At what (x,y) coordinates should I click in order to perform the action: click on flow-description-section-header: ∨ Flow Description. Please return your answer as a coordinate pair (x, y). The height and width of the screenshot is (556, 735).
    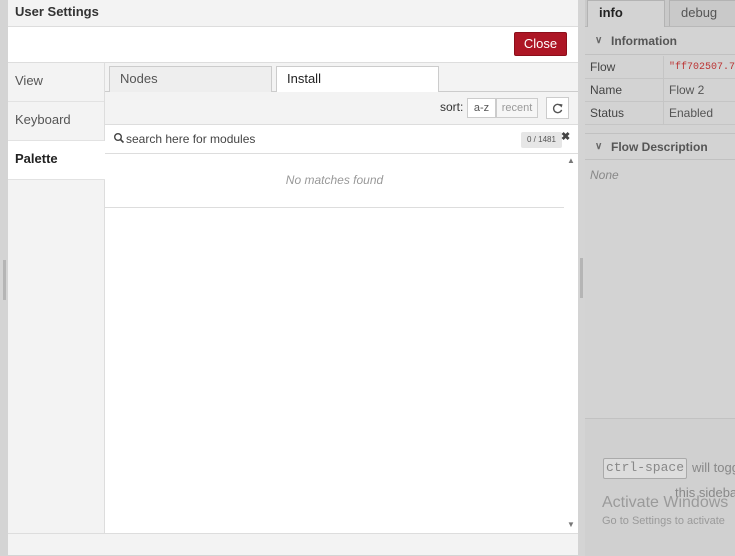
    Looking at the image, I should click on (660, 146).